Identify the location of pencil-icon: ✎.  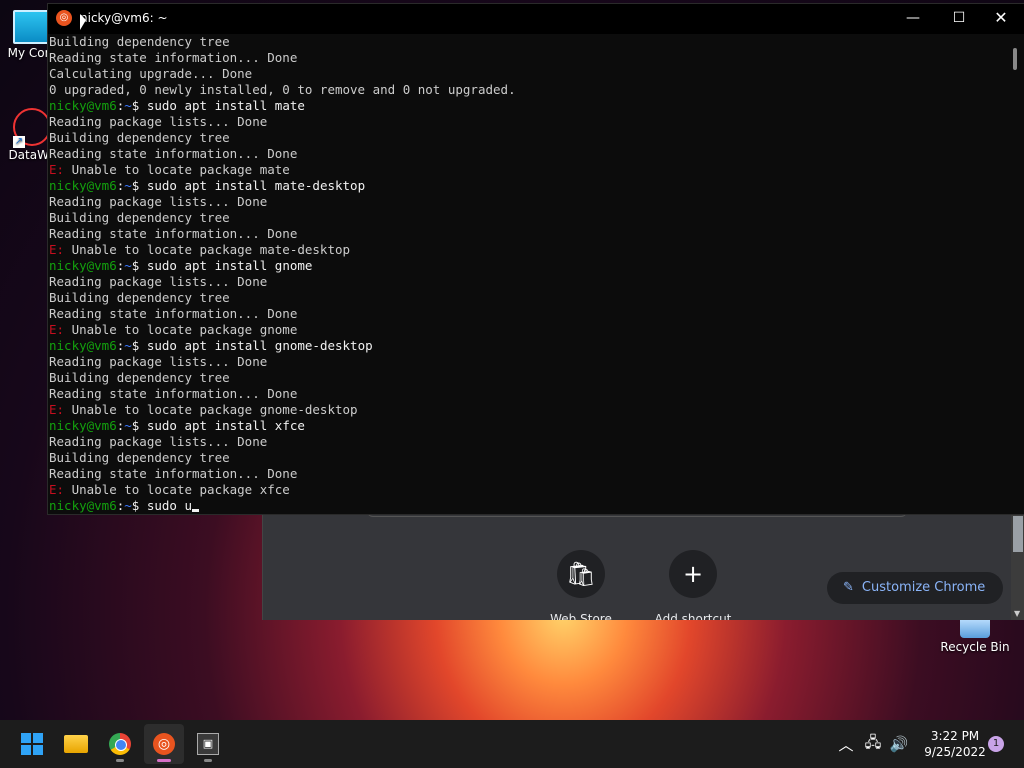
(848, 587).